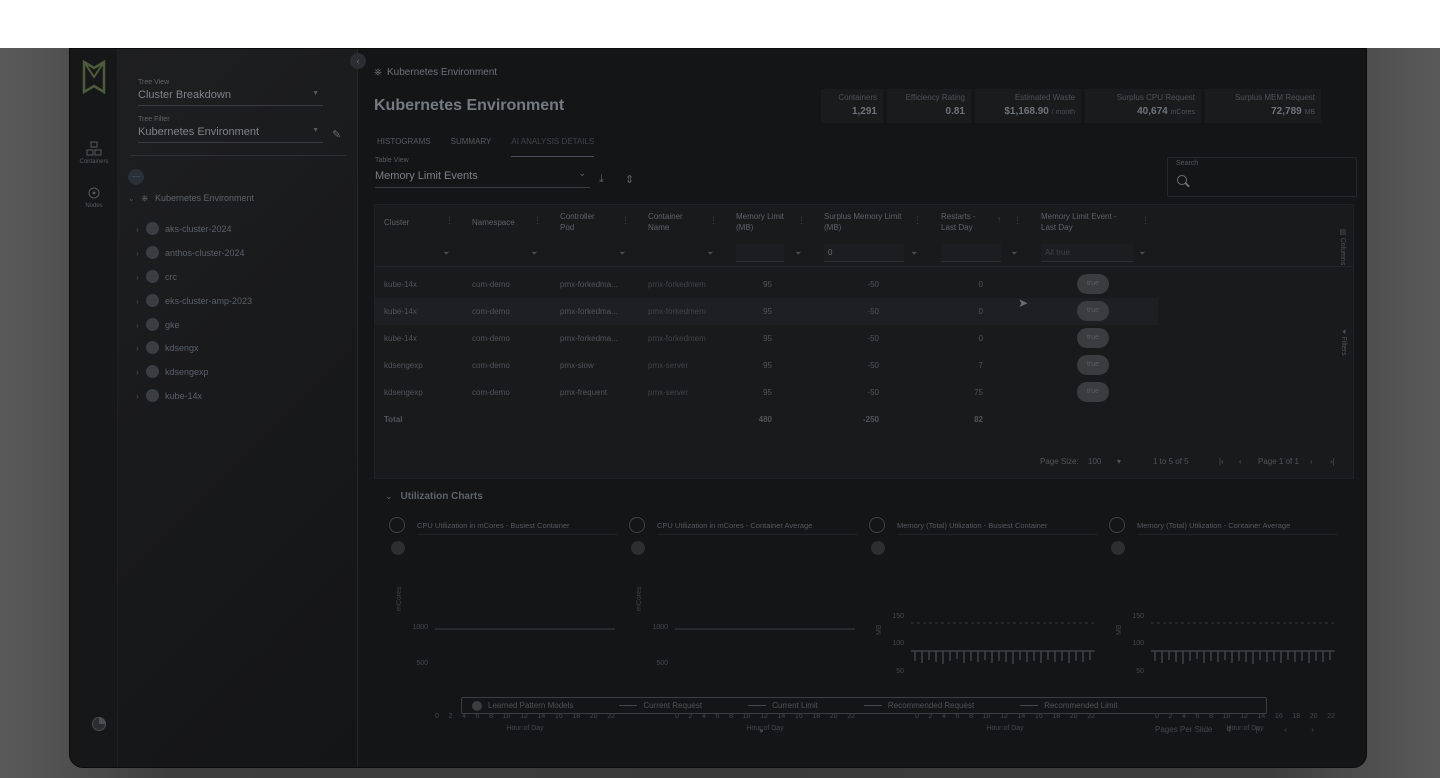 Image resolution: width=1440 pixels, height=778 pixels. I want to click on side-tab-columns: ▥ Columns, so click(1343, 247).